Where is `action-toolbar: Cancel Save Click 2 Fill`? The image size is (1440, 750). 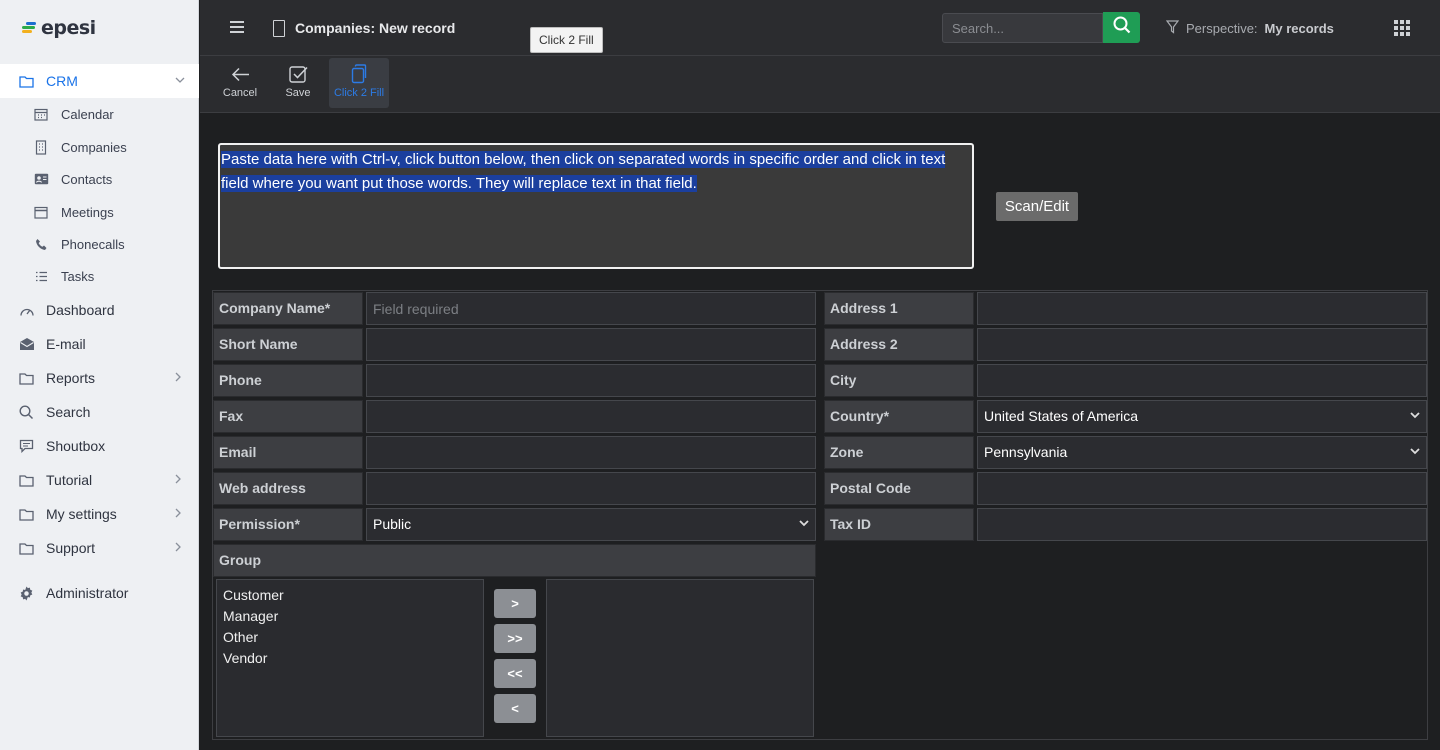 action-toolbar: Cancel Save Click 2 Fill is located at coordinates (820, 84).